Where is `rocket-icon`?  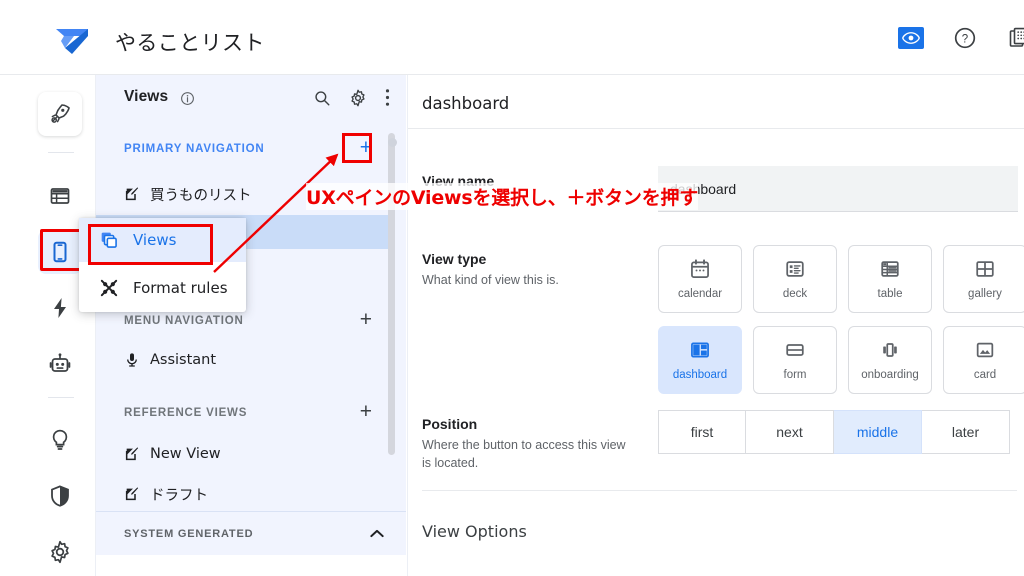
rocket-icon is located at coordinates (60, 113).